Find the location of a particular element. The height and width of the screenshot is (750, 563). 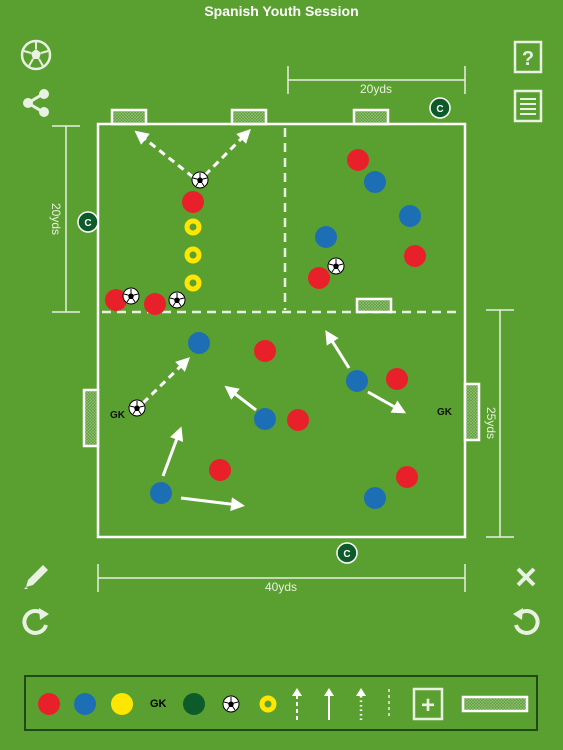

palette-dashed-arrow-icon is located at coordinates (297, 704).